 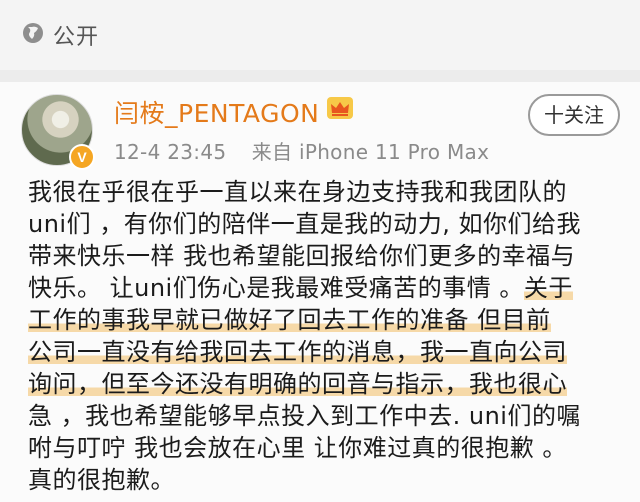 What do you see at coordinates (304, 416) in the screenshot?
I see `content-line: 急 ，我也希望能够早点投入到工作中去. uni们的嘱` at bounding box center [304, 416].